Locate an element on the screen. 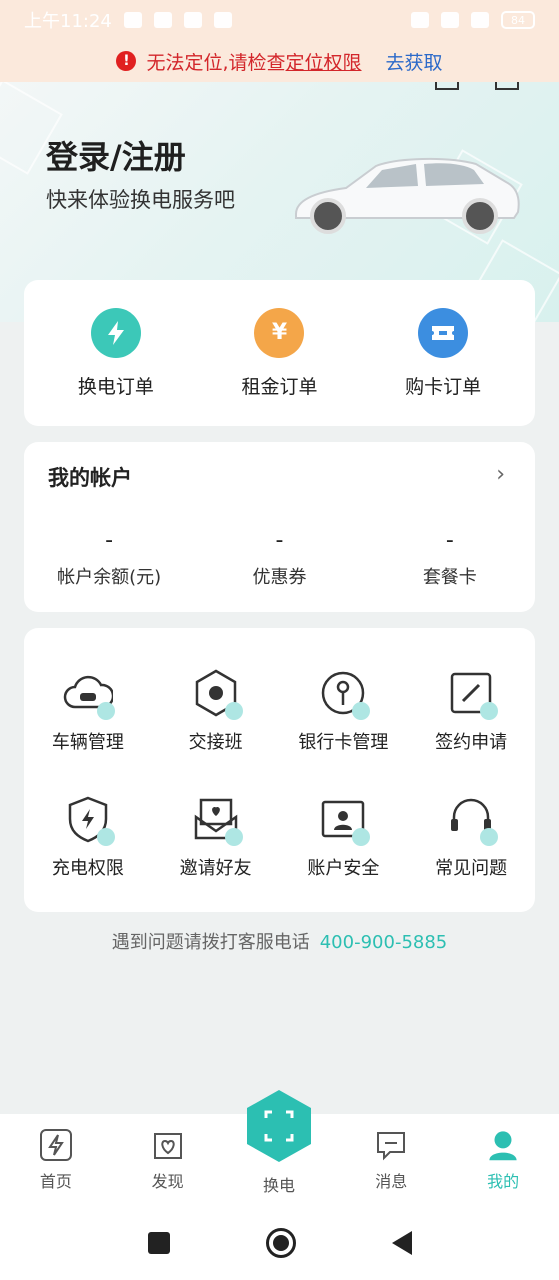 The height and width of the screenshot is (1280, 559). account-coupons: - 优惠券 is located at coordinates (279, 558).